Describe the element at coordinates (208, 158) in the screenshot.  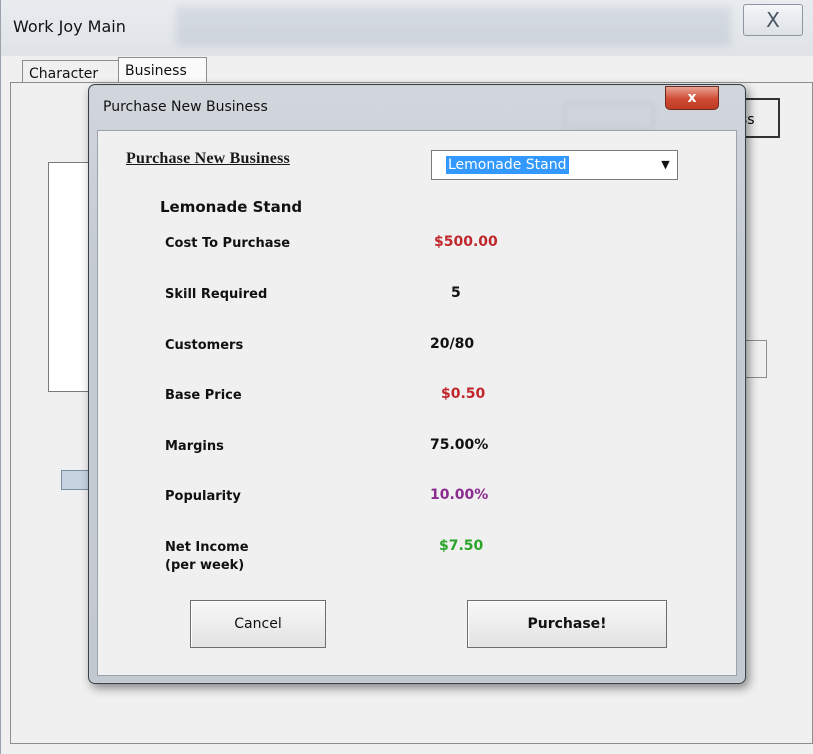
I see `dialog-heading: Purchase New Business` at that location.